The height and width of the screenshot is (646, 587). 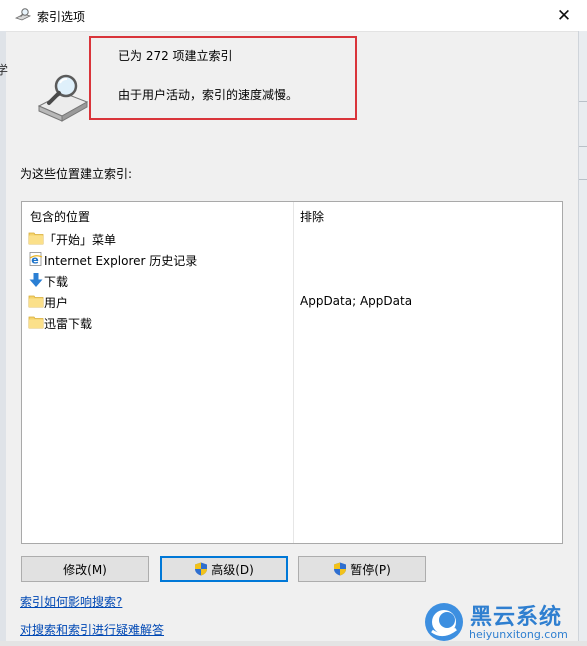 What do you see at coordinates (23, 14) in the screenshot?
I see `indexing-options-icon` at bounding box center [23, 14].